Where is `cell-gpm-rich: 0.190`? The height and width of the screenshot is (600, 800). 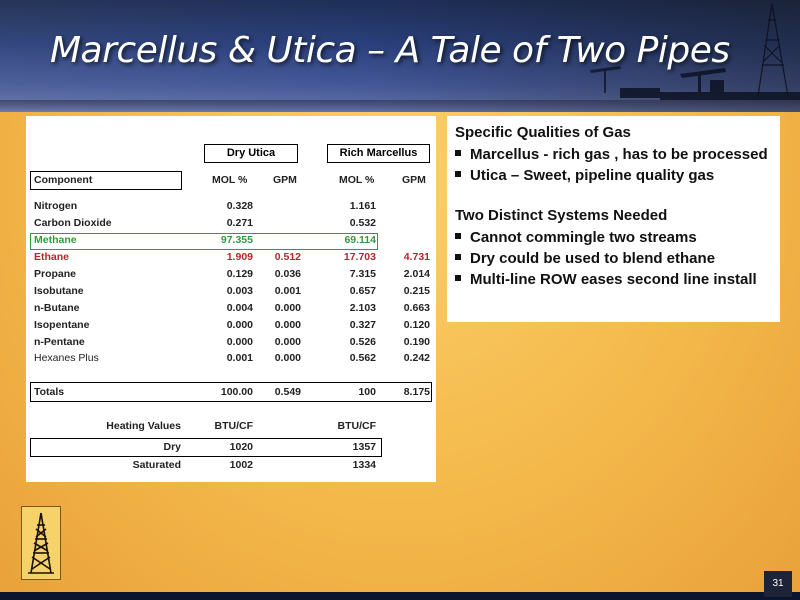
cell-gpm-rich: 0.190 is located at coordinates (416, 342).